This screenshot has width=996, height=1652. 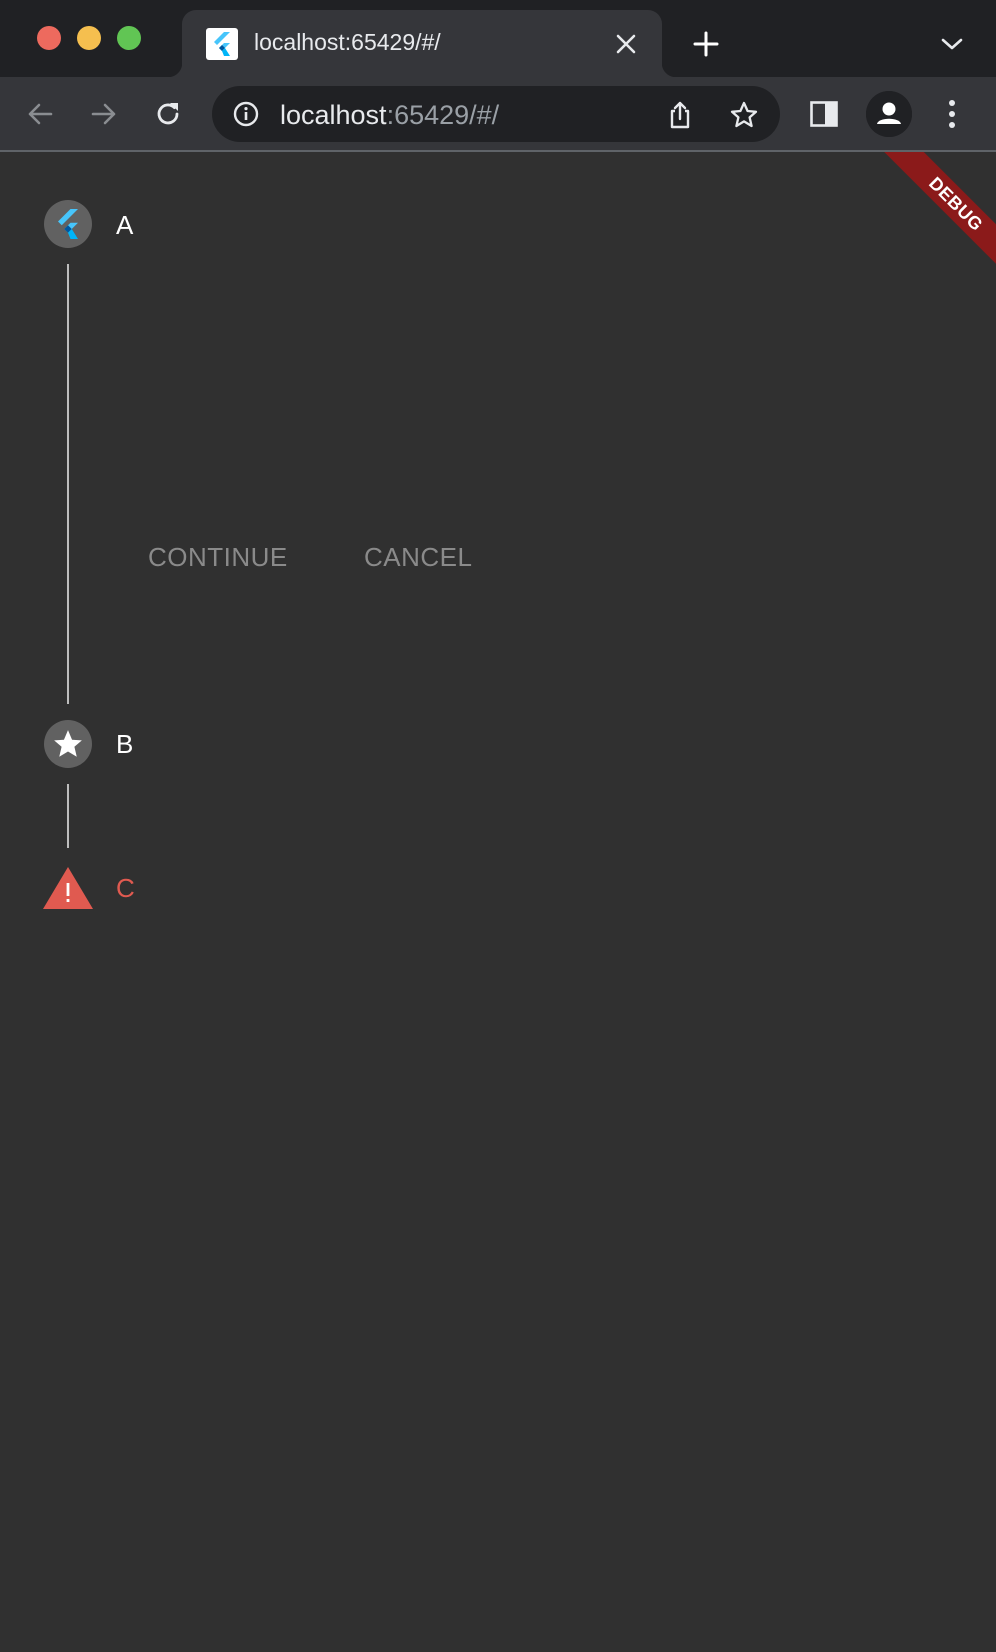 I want to click on window-minimize-button, so click(x=89, y=38).